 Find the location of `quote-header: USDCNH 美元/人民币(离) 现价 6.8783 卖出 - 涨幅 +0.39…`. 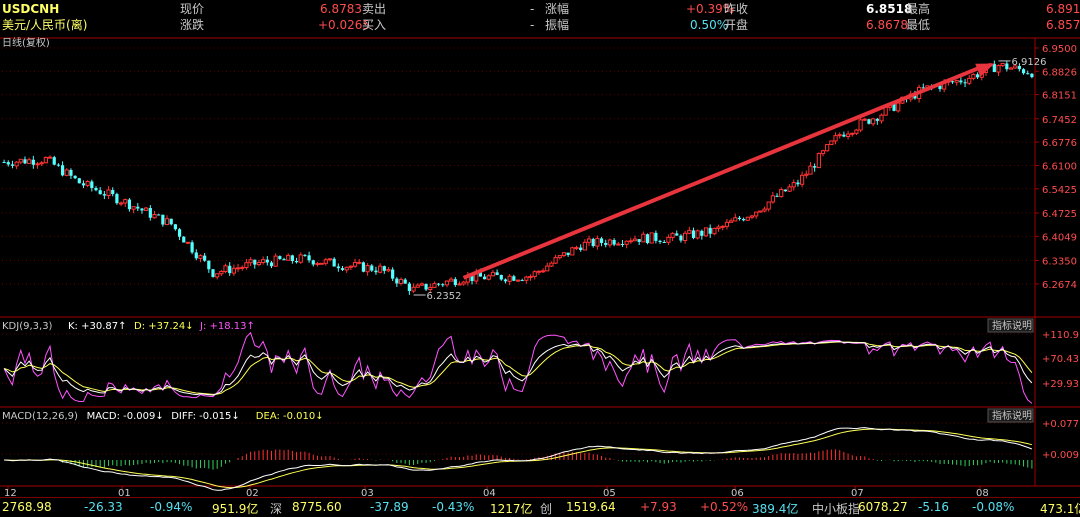

quote-header: USDCNH 美元/人民币(离) 现价 6.8783 卖出 - 涨幅 +0.39… is located at coordinates (540, 18).